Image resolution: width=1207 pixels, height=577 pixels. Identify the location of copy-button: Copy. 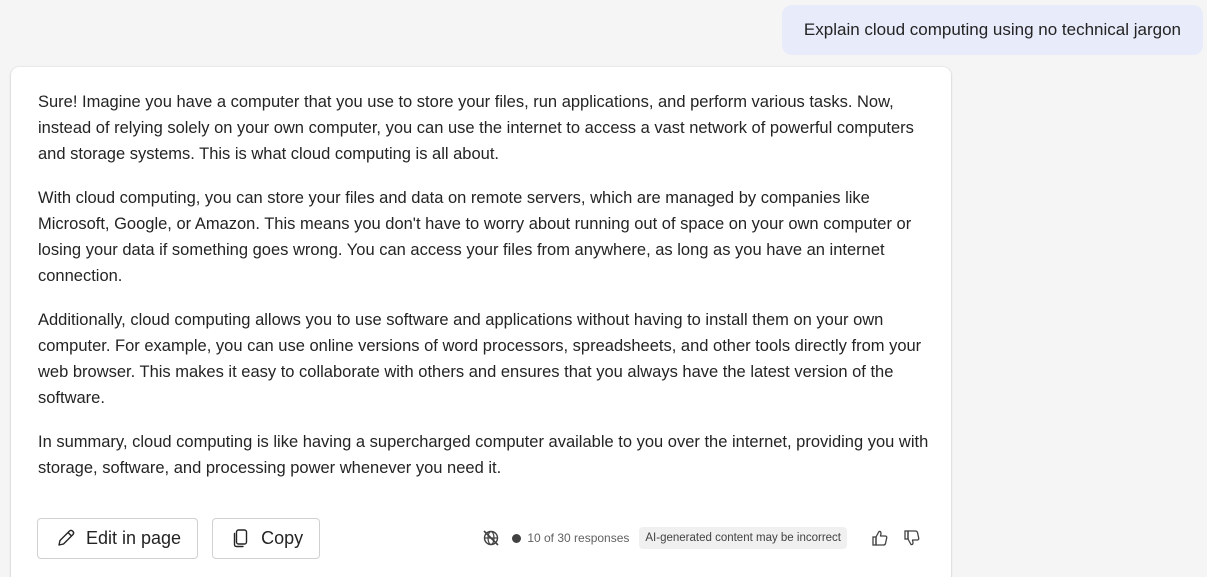
(266, 538).